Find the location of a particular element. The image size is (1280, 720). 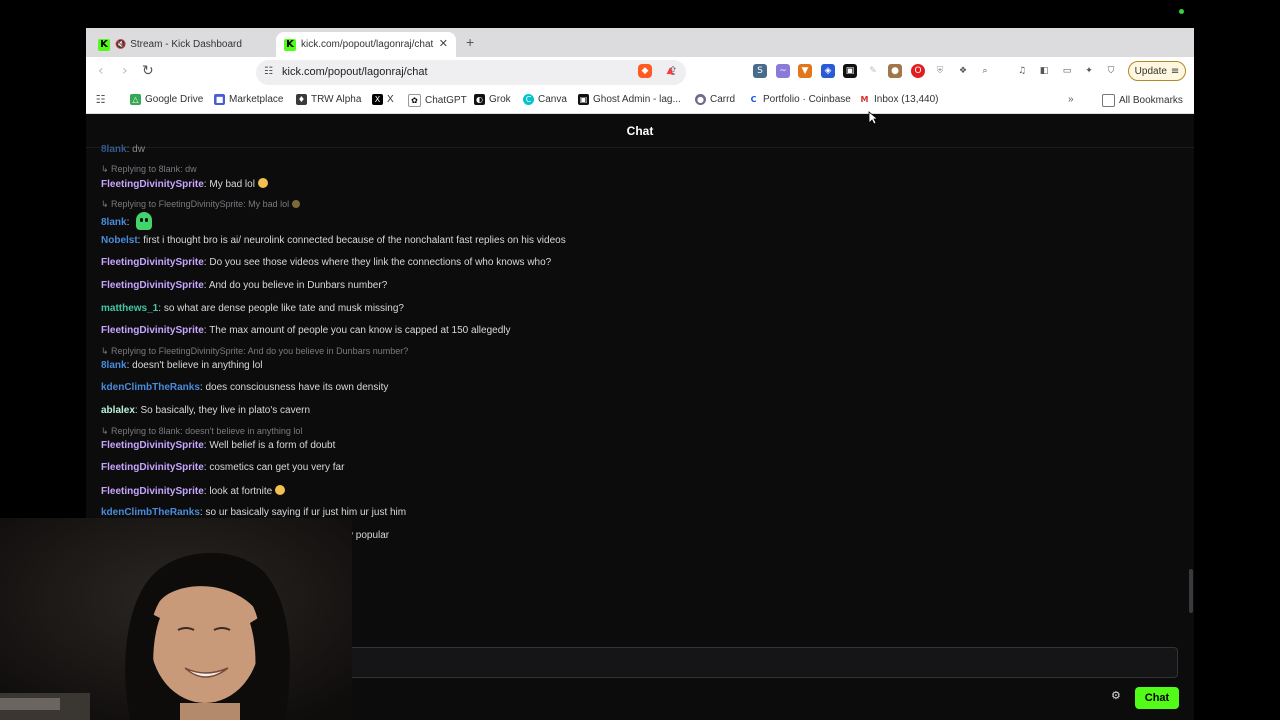

gear-icon: ⚙ is located at coordinates (1116, 695).